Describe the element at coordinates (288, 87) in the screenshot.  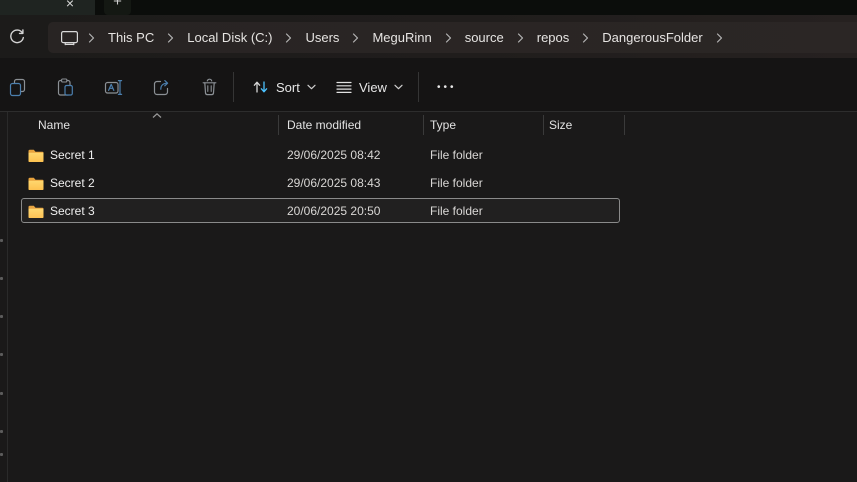
I see `sort-label: Sort` at that location.